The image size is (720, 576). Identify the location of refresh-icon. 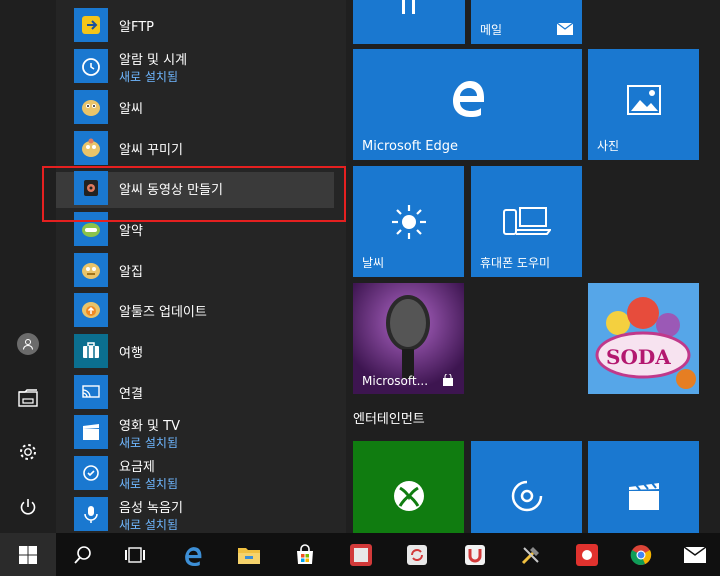
(417, 554).